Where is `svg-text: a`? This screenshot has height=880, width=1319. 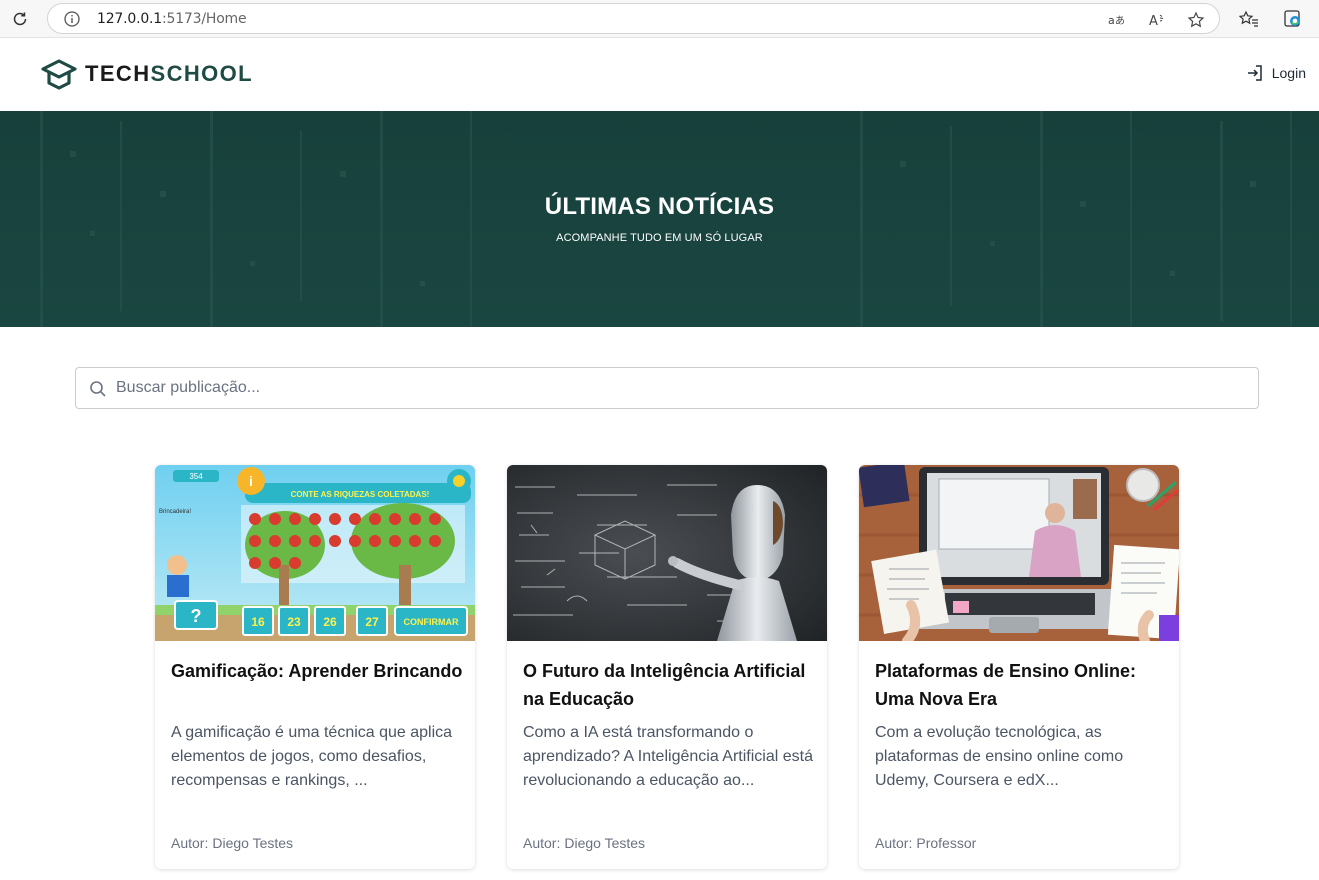
svg-text: a is located at coordinates (1111, 20).